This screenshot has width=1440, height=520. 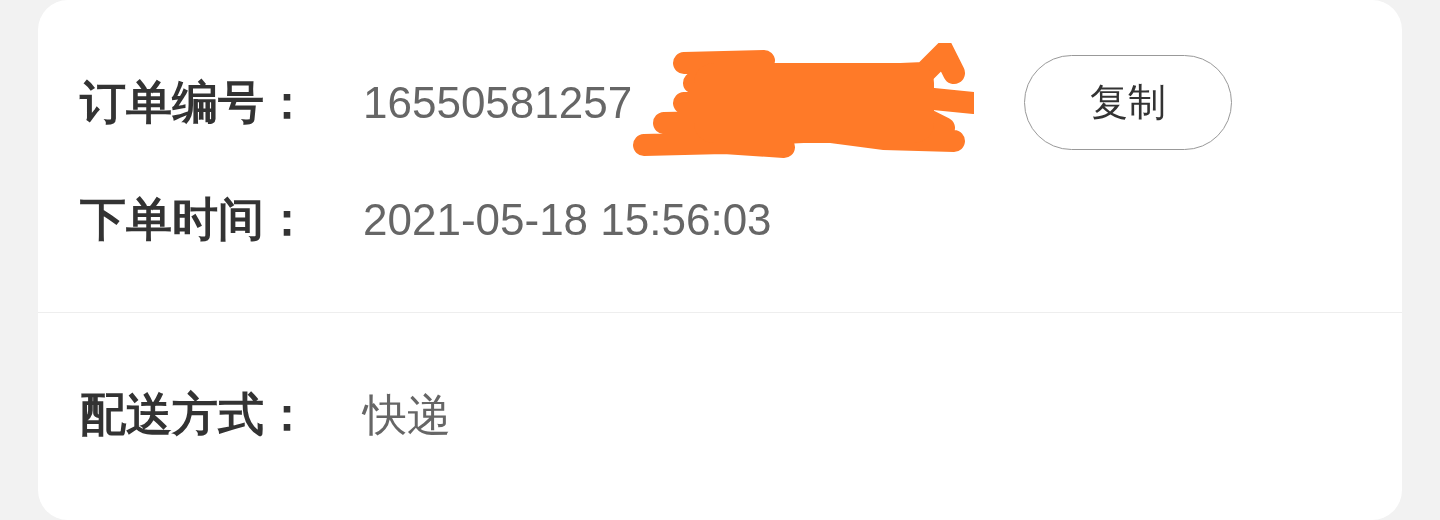 I want to click on field-label: 订单编号：, so click(x=195, y=102).